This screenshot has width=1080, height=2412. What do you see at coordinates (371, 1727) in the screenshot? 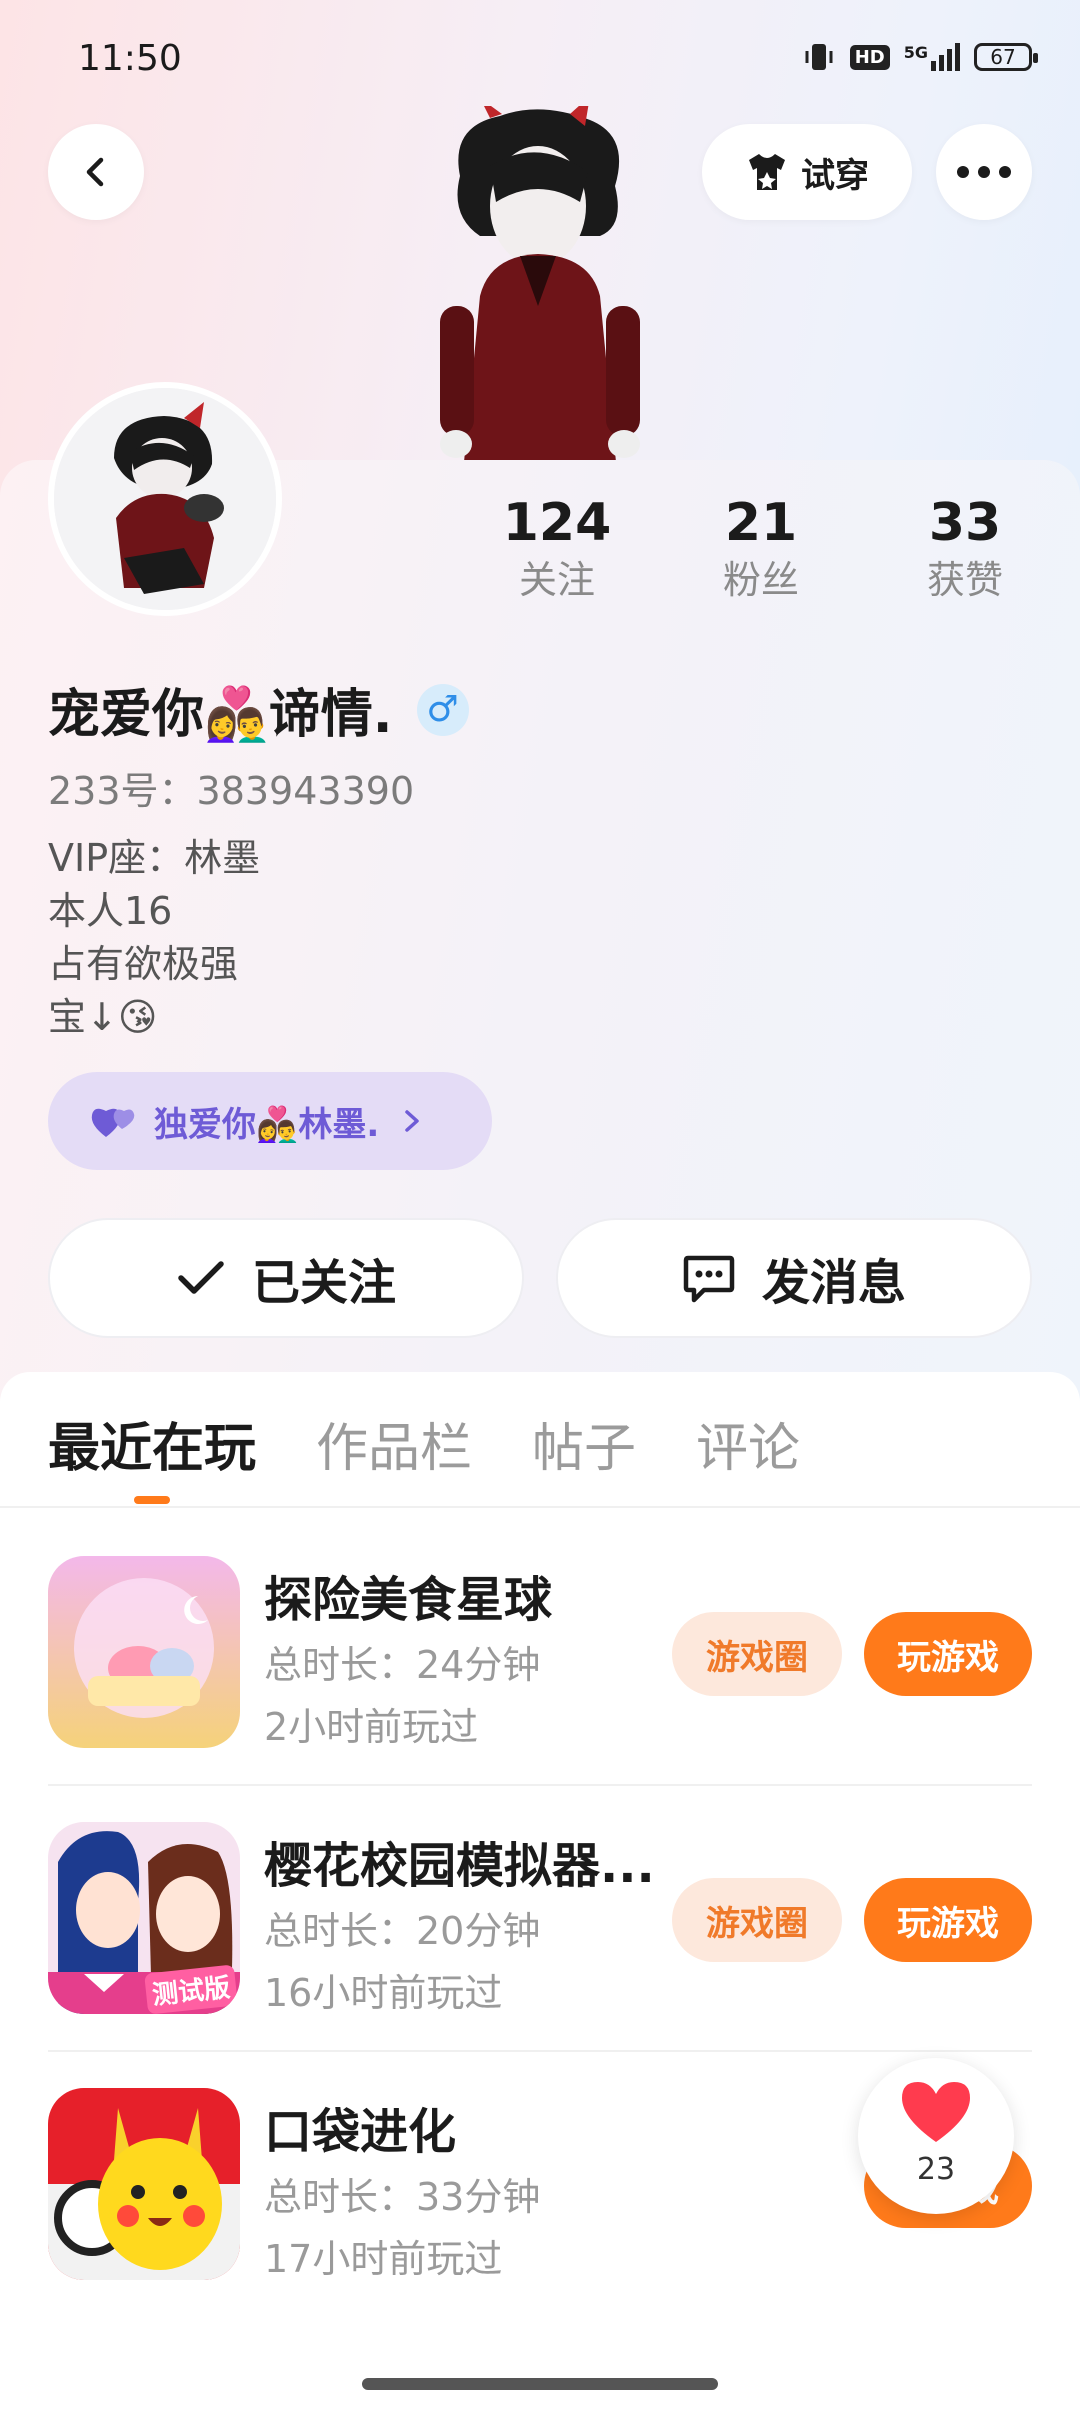
I see `game-last-played: 2小时前玩过` at bounding box center [371, 1727].